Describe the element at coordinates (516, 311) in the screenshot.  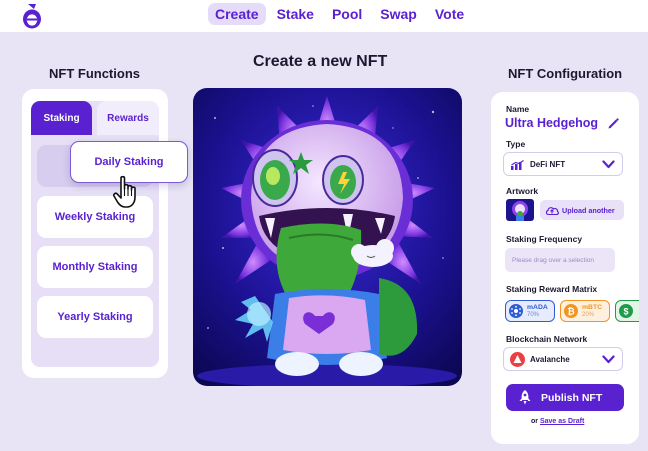
I see `ada-coin-icon` at that location.